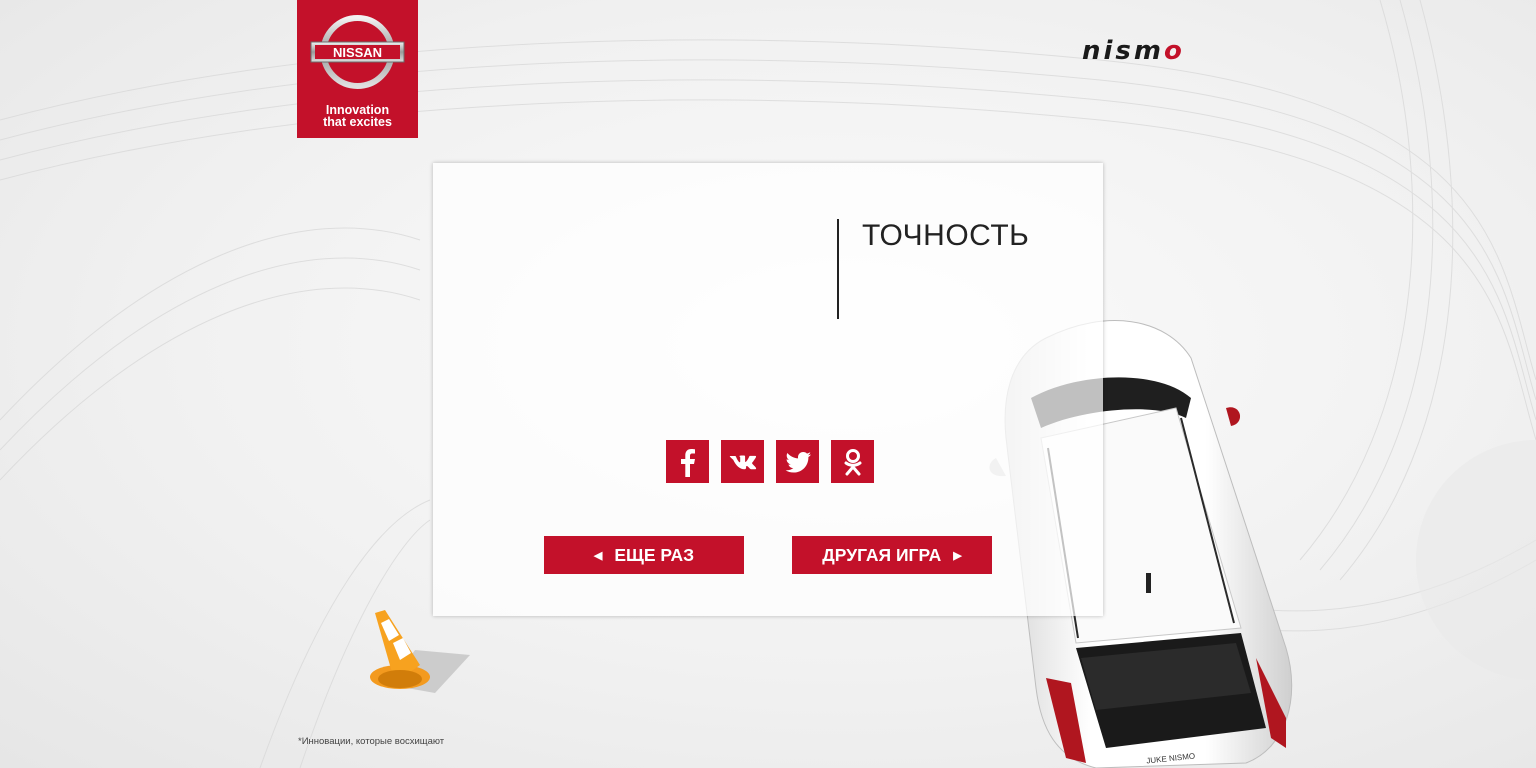 The image size is (1536, 768). What do you see at coordinates (371, 741) in the screenshot?
I see `footnote: *Инновации, которые восхищают` at bounding box center [371, 741].